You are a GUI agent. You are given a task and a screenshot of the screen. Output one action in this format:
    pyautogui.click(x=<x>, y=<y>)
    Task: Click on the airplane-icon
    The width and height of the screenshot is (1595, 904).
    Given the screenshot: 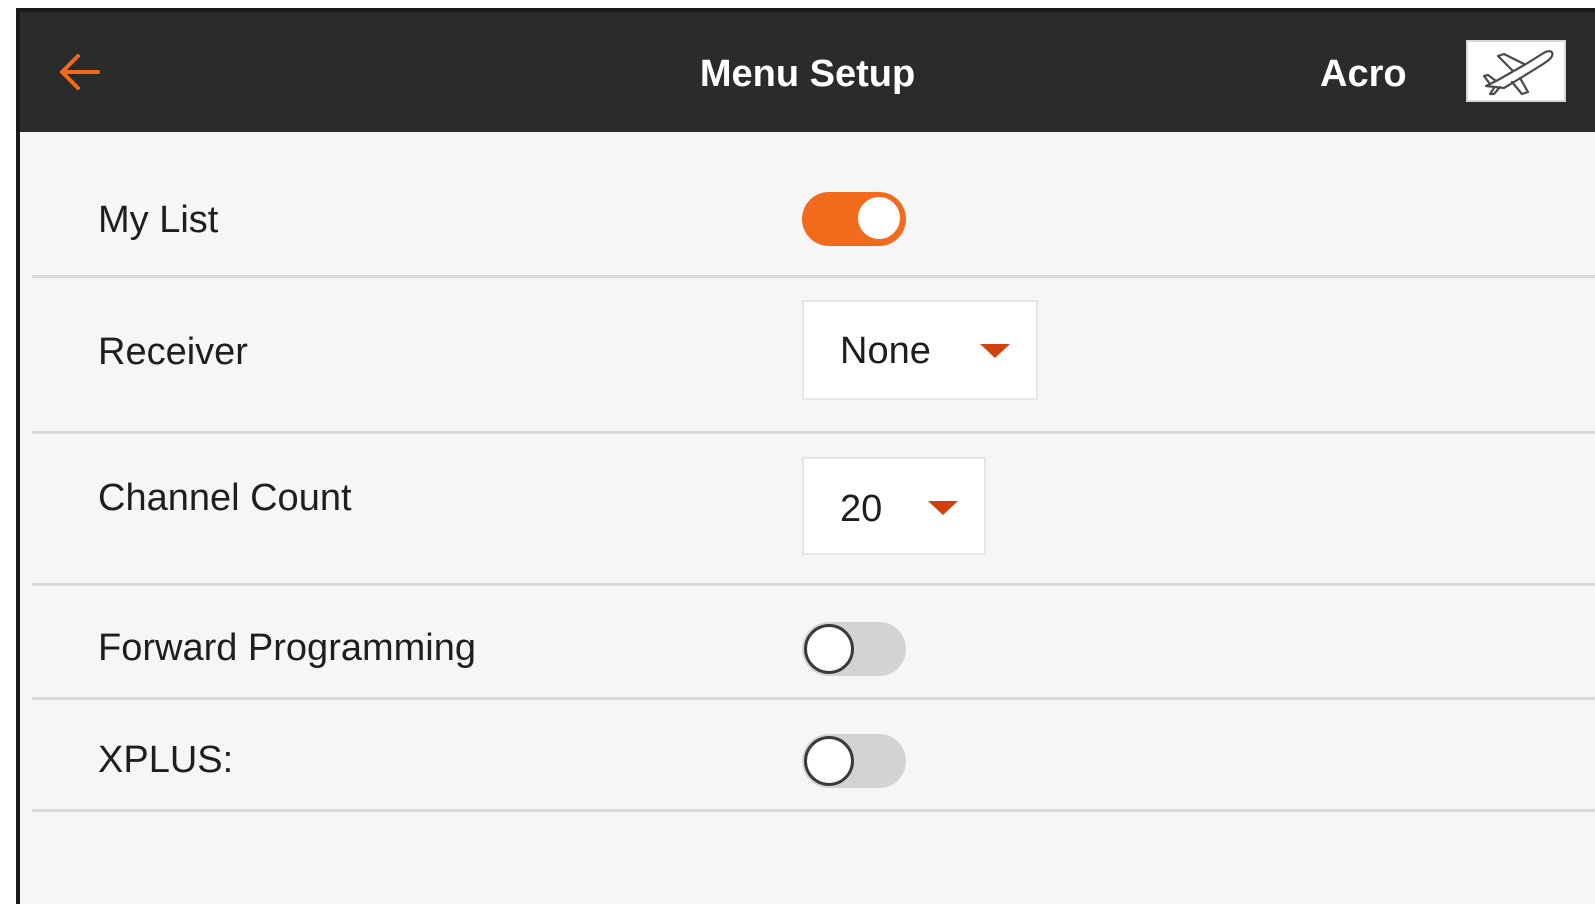 What is the action you would take?
    pyautogui.click(x=1518, y=73)
    